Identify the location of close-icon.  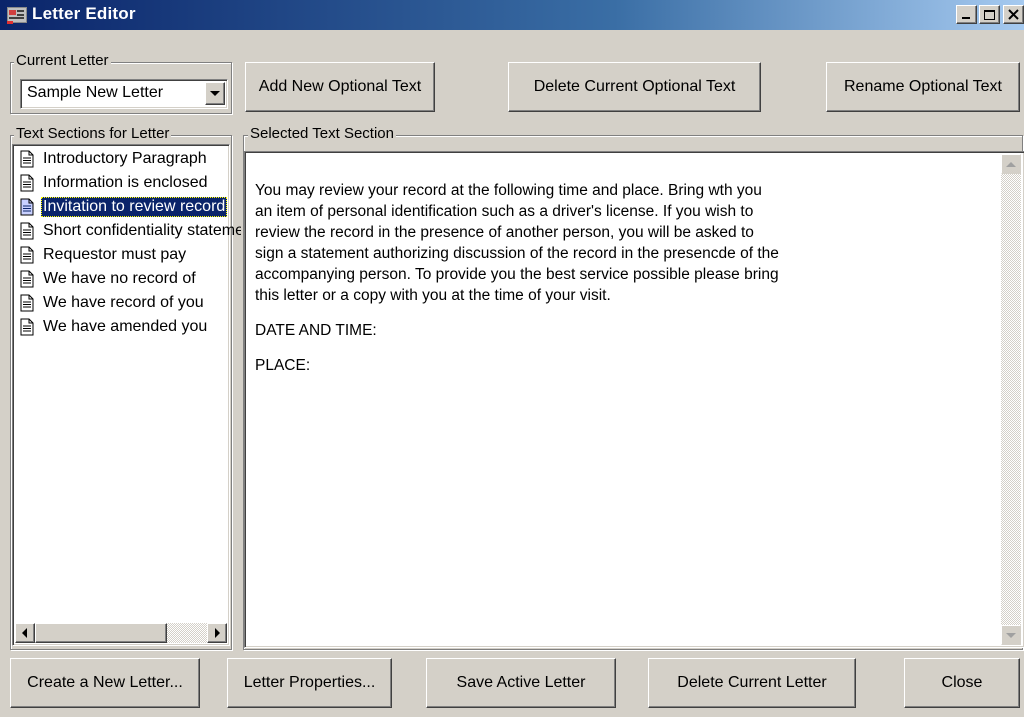
(1013, 14).